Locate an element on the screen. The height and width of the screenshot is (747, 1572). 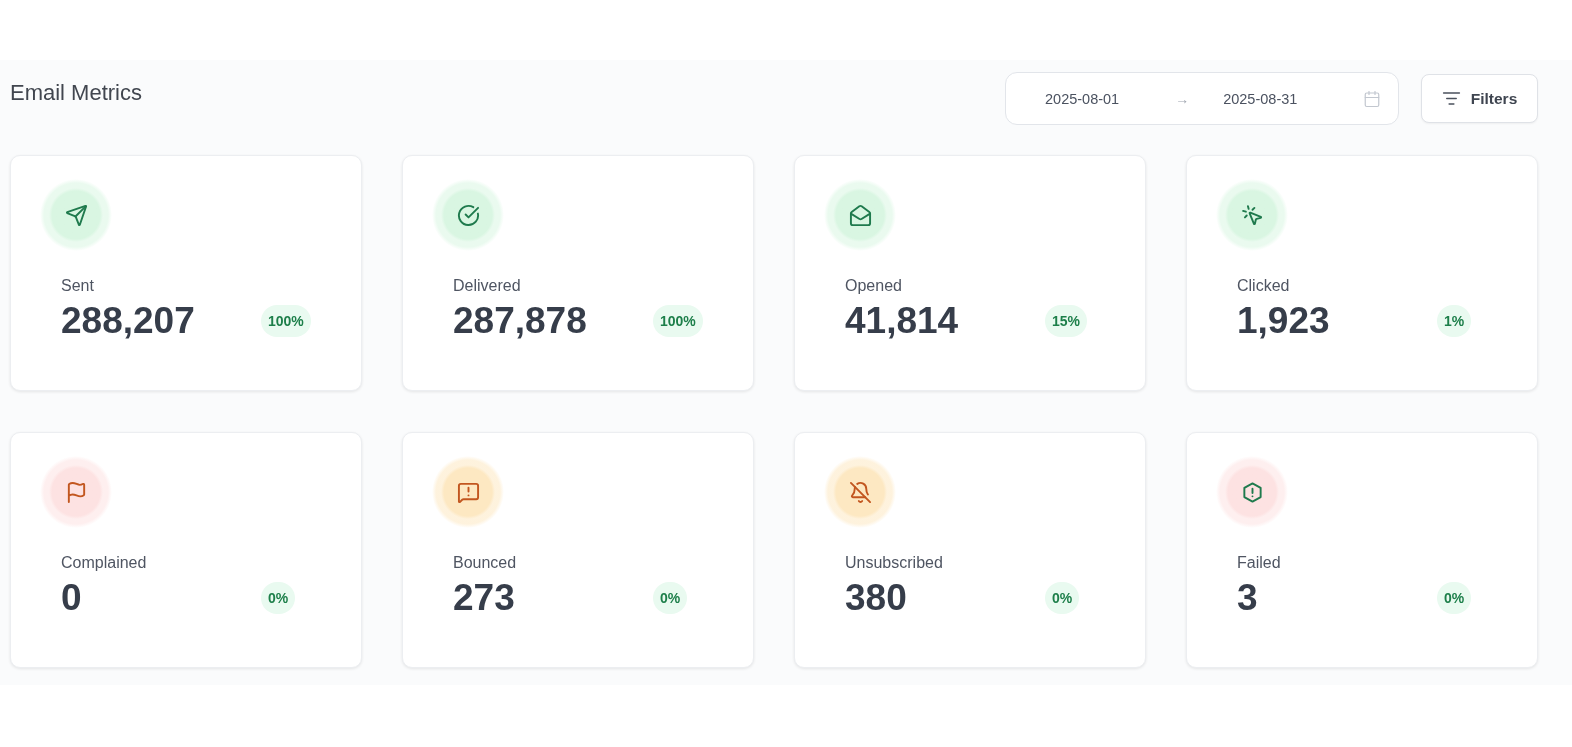
metric-value: 288,207 is located at coordinates (128, 321).